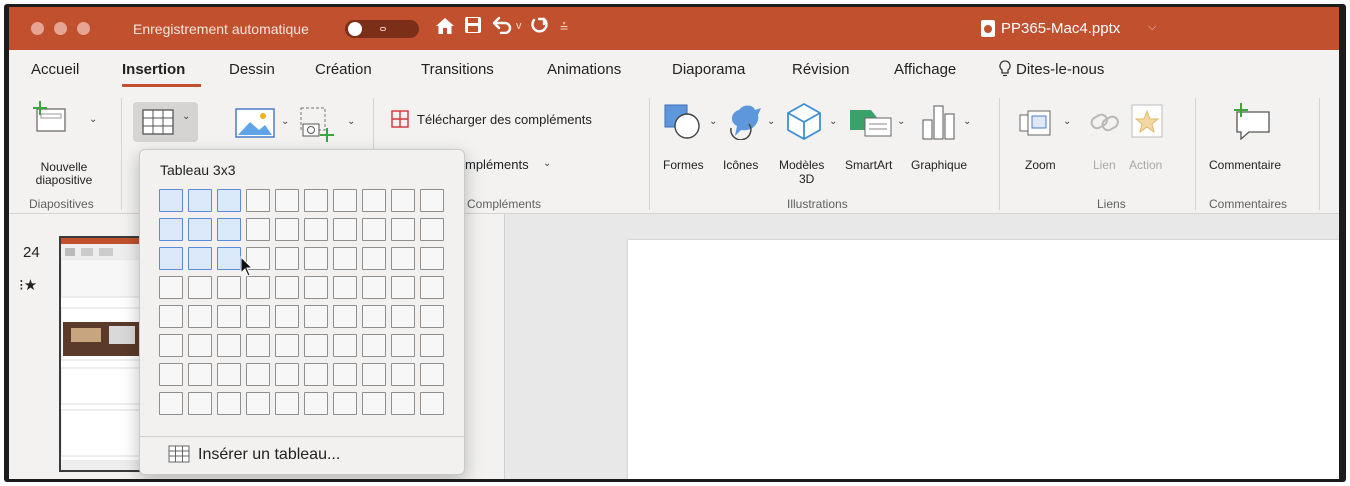 This screenshot has height=486, width=1350. I want to click on picture-icon, so click(255, 124).